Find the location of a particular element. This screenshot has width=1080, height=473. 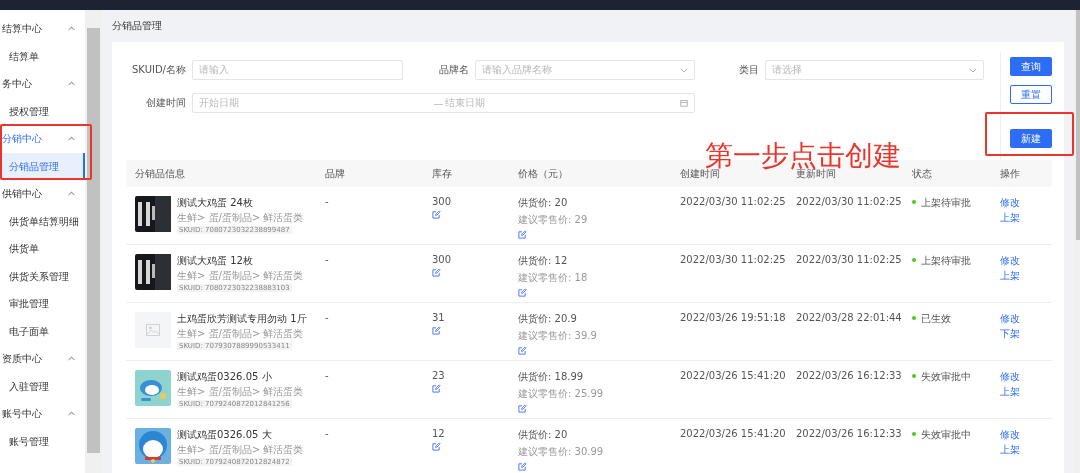

supply-price: 供货价: 18.99 is located at coordinates (551, 377).